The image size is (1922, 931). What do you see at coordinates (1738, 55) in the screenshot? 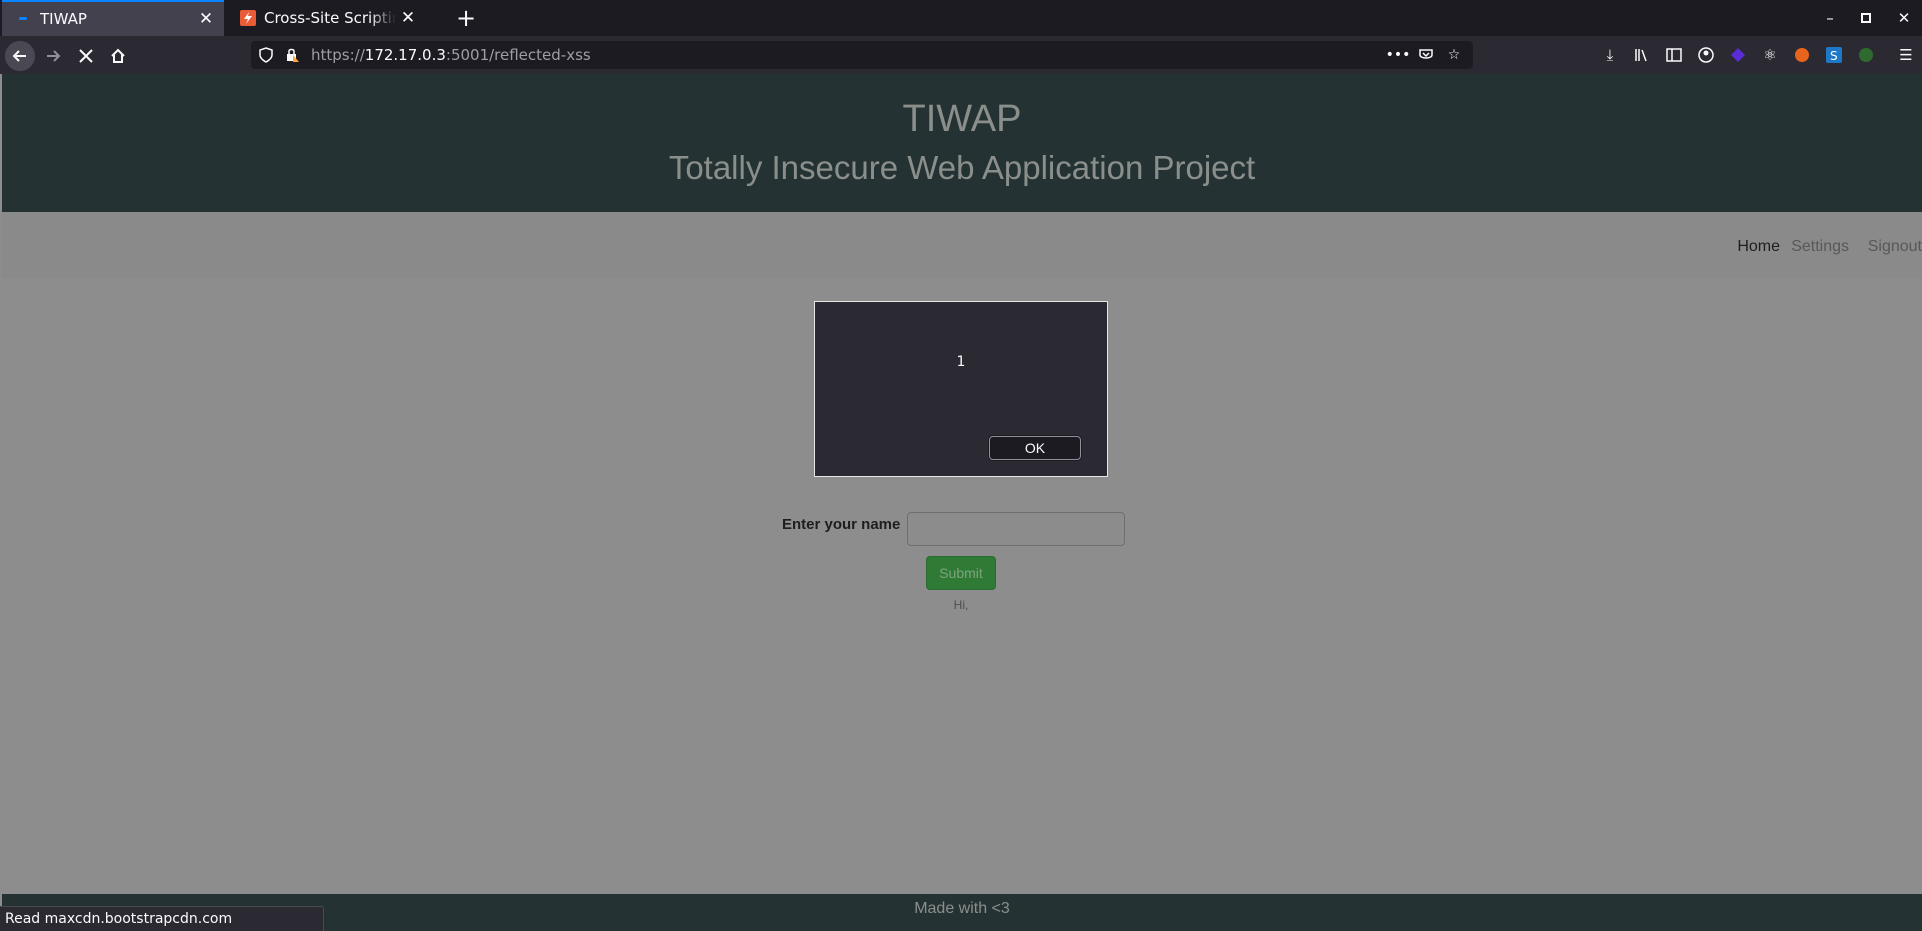
I see `extension-cube-icon` at bounding box center [1738, 55].